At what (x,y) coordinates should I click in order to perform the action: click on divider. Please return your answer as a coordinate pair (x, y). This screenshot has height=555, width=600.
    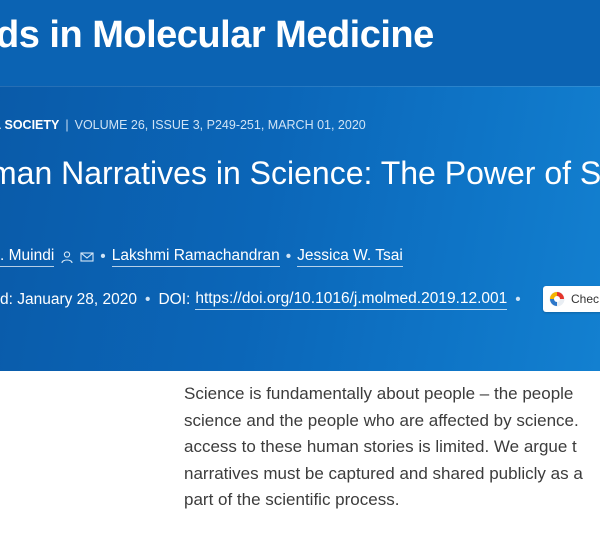
    Looking at the image, I should click on (300, 86).